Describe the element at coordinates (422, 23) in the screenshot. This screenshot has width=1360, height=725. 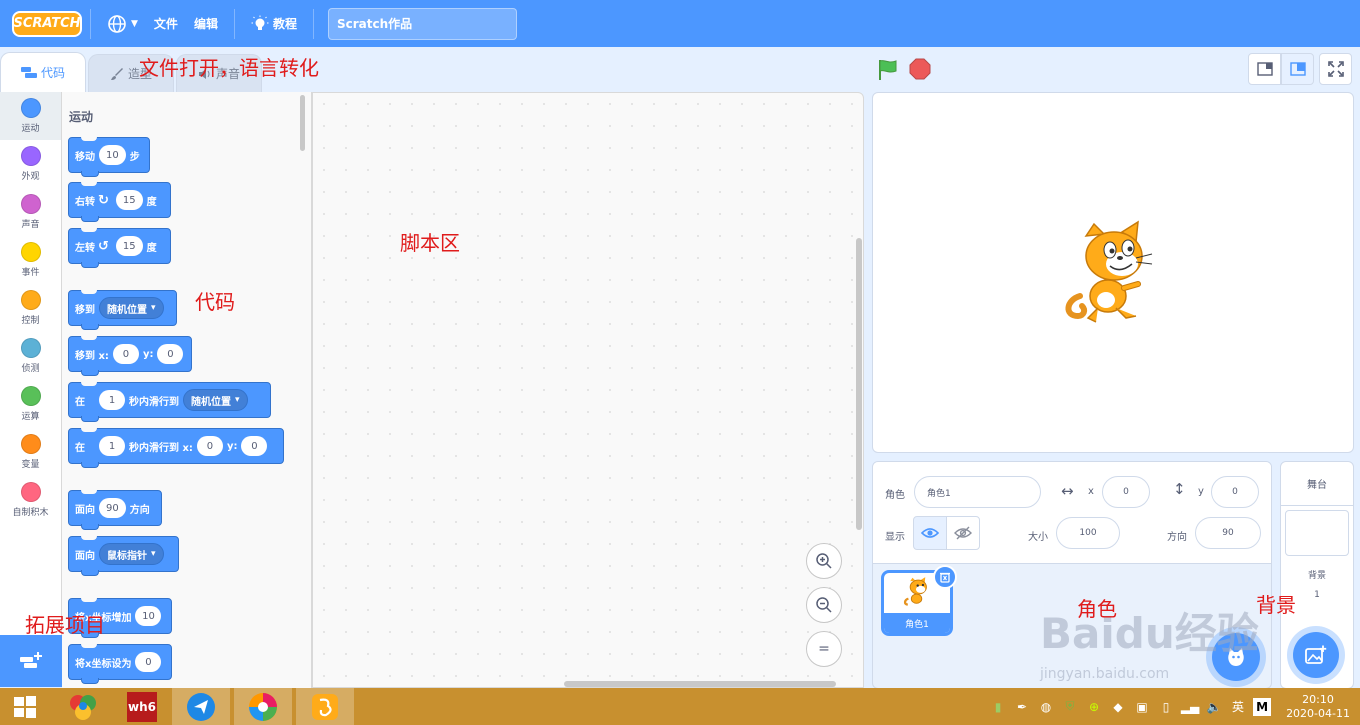
I see `project-title-input: Scratch作品` at that location.